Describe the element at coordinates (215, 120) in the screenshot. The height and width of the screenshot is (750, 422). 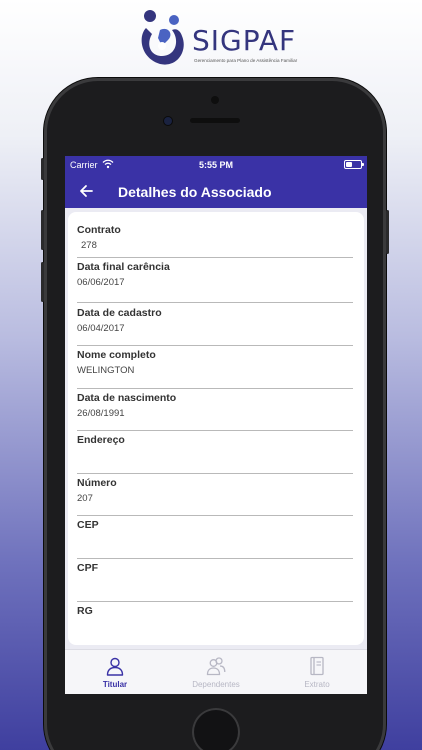
I see `earpiece-speaker` at that location.